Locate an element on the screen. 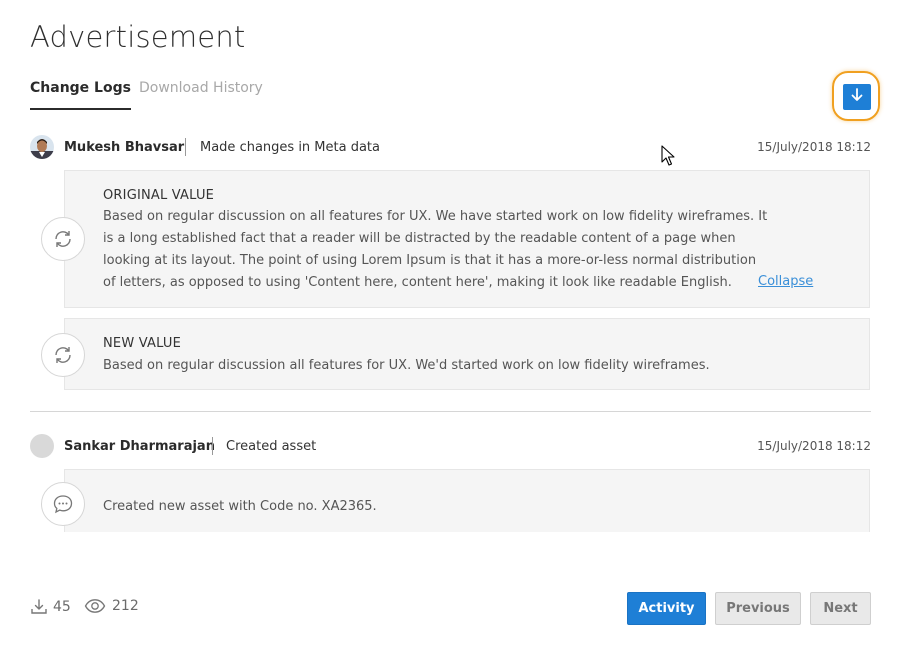 The height and width of the screenshot is (651, 923). action-text: Created asset is located at coordinates (271, 446).